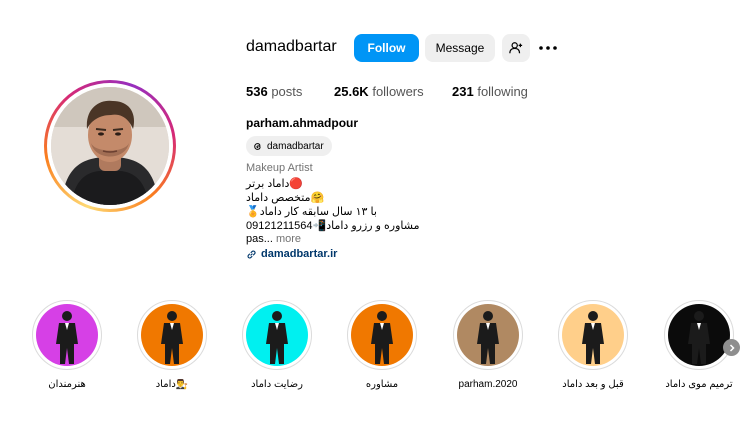  I want to click on highlights-next-button, so click(731, 347).